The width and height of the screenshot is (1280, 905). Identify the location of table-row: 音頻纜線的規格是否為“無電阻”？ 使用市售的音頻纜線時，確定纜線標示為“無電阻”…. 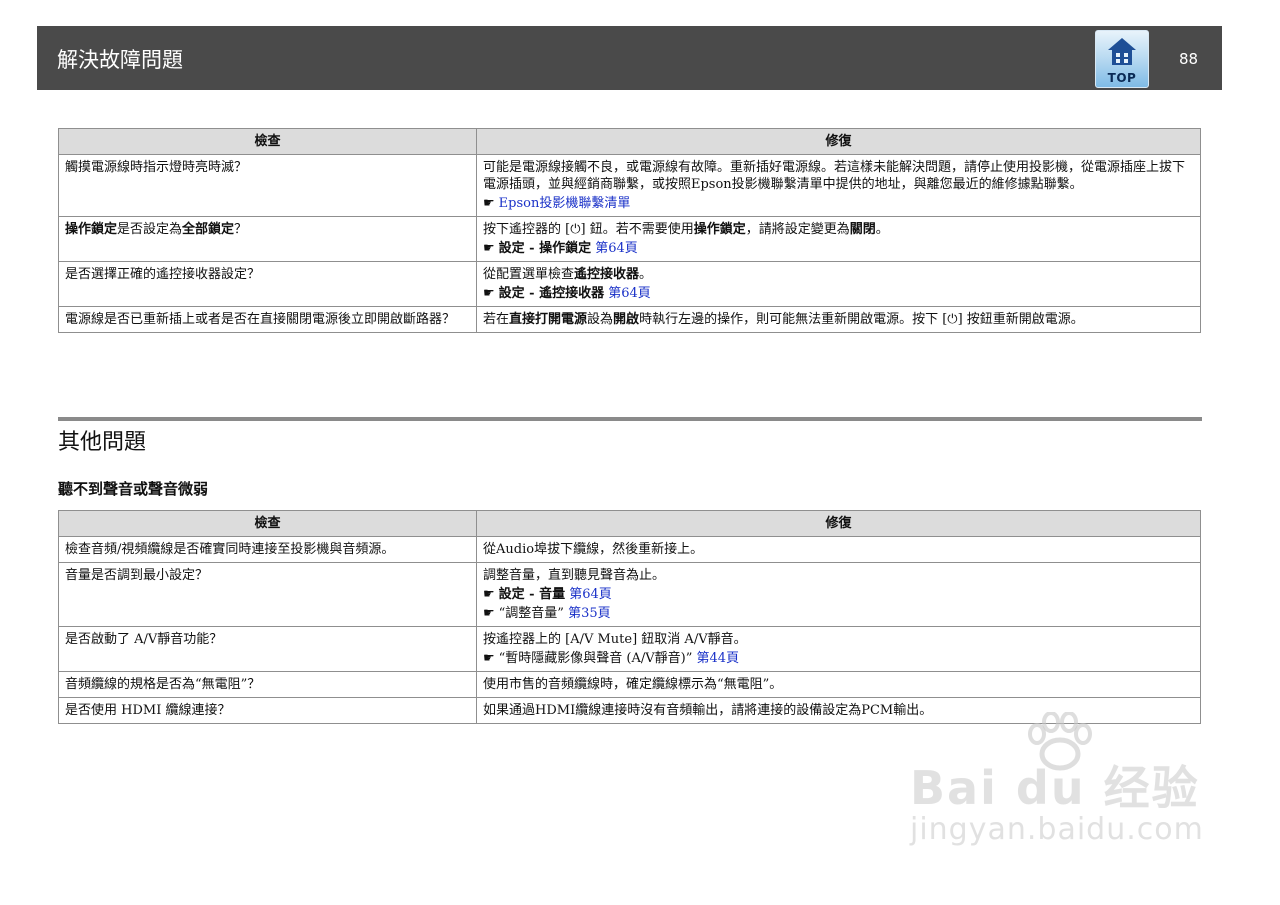
(629, 684).